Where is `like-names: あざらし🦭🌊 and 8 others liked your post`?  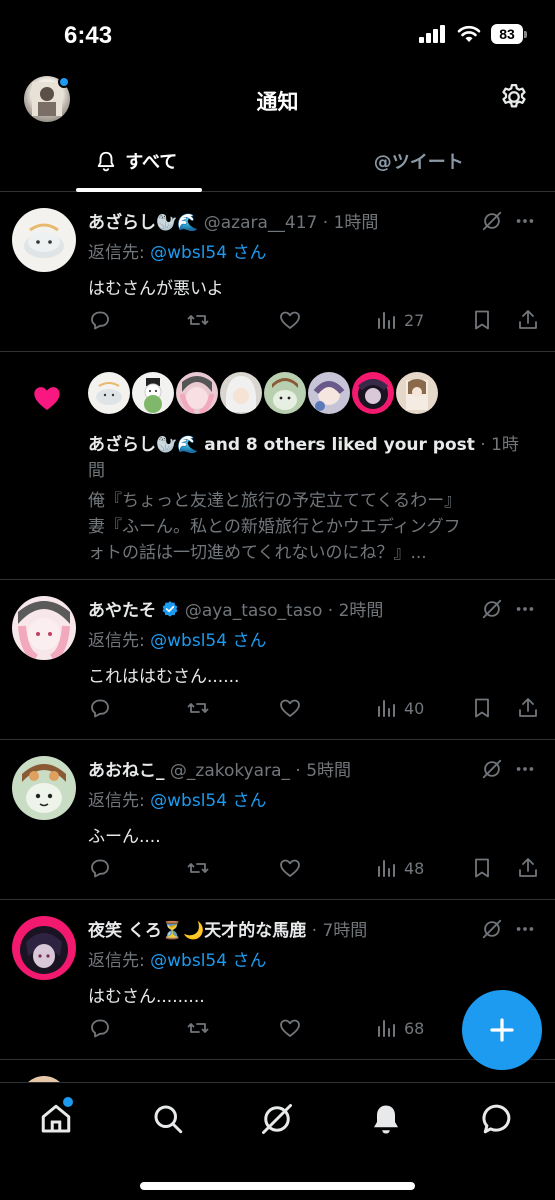 like-names: あざらし🦭🌊 and 8 others liked your post is located at coordinates (281, 445).